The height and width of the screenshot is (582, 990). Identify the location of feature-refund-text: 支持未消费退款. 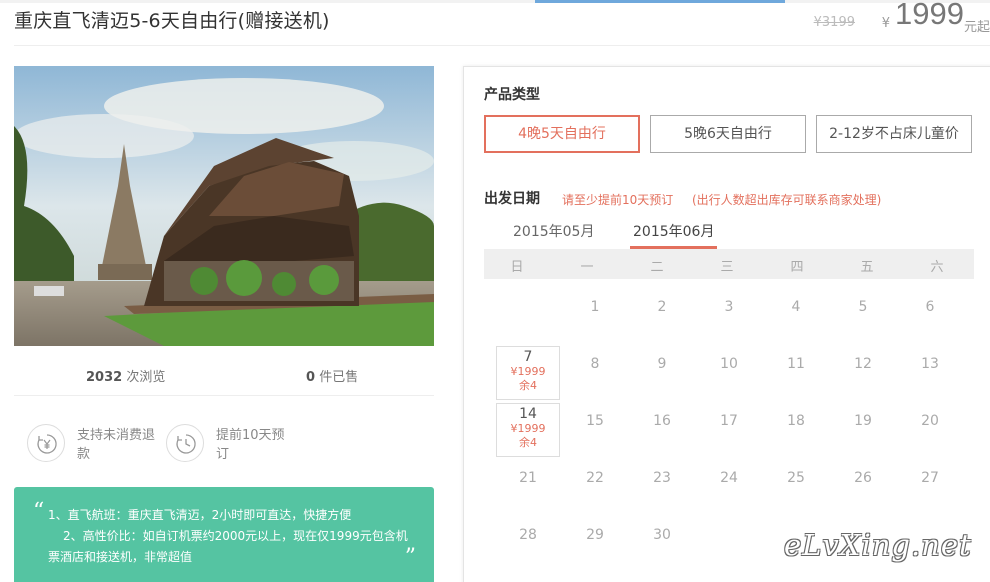
(116, 445).